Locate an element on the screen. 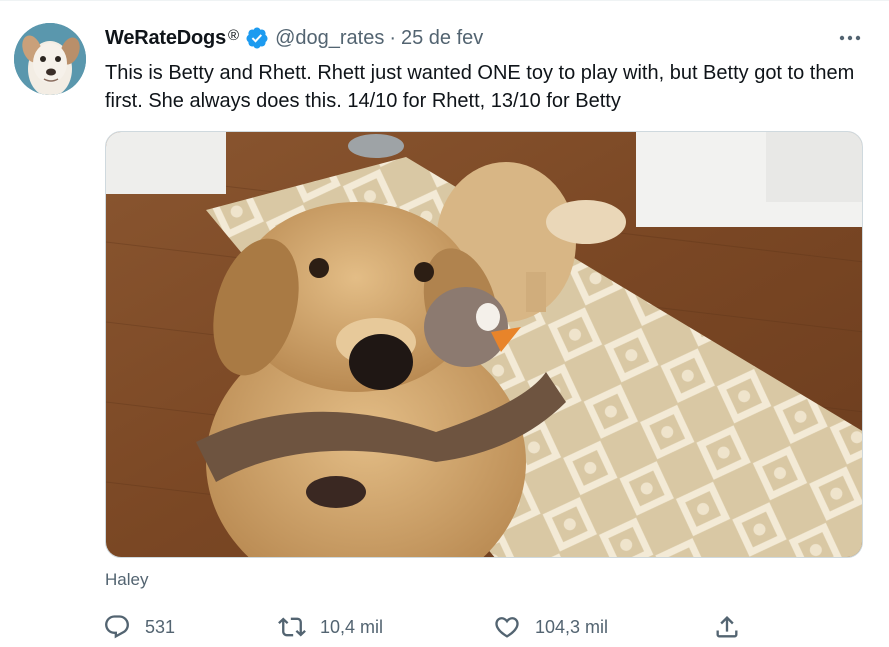 The width and height of the screenshot is (889, 647). more-options-button is located at coordinates (850, 38).